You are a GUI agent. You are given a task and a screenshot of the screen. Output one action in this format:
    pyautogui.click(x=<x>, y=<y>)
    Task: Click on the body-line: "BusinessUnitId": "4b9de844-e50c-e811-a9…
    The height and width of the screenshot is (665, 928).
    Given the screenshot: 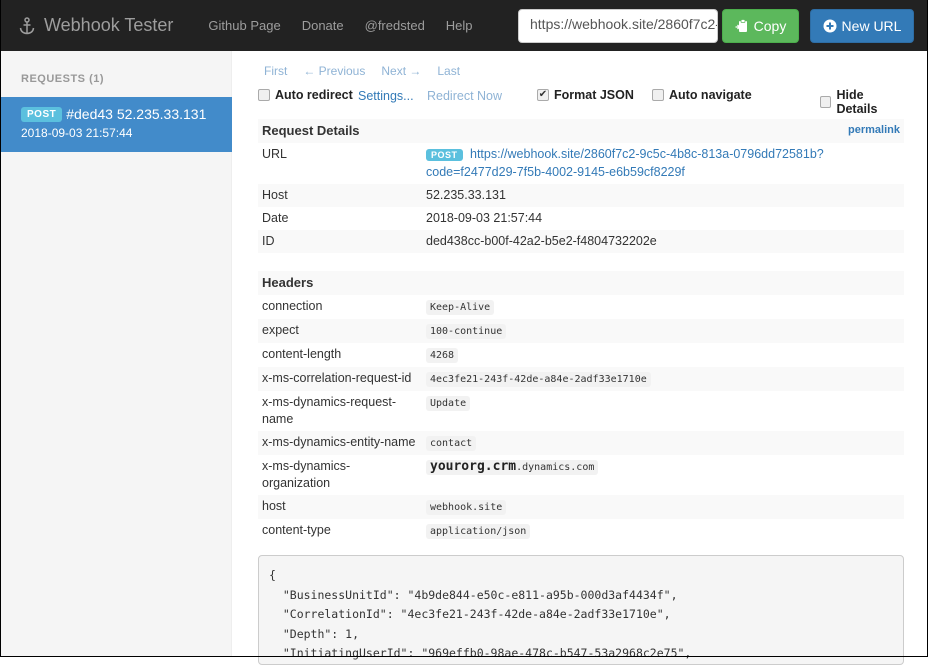 What is the action you would take?
    pyautogui.click(x=473, y=594)
    